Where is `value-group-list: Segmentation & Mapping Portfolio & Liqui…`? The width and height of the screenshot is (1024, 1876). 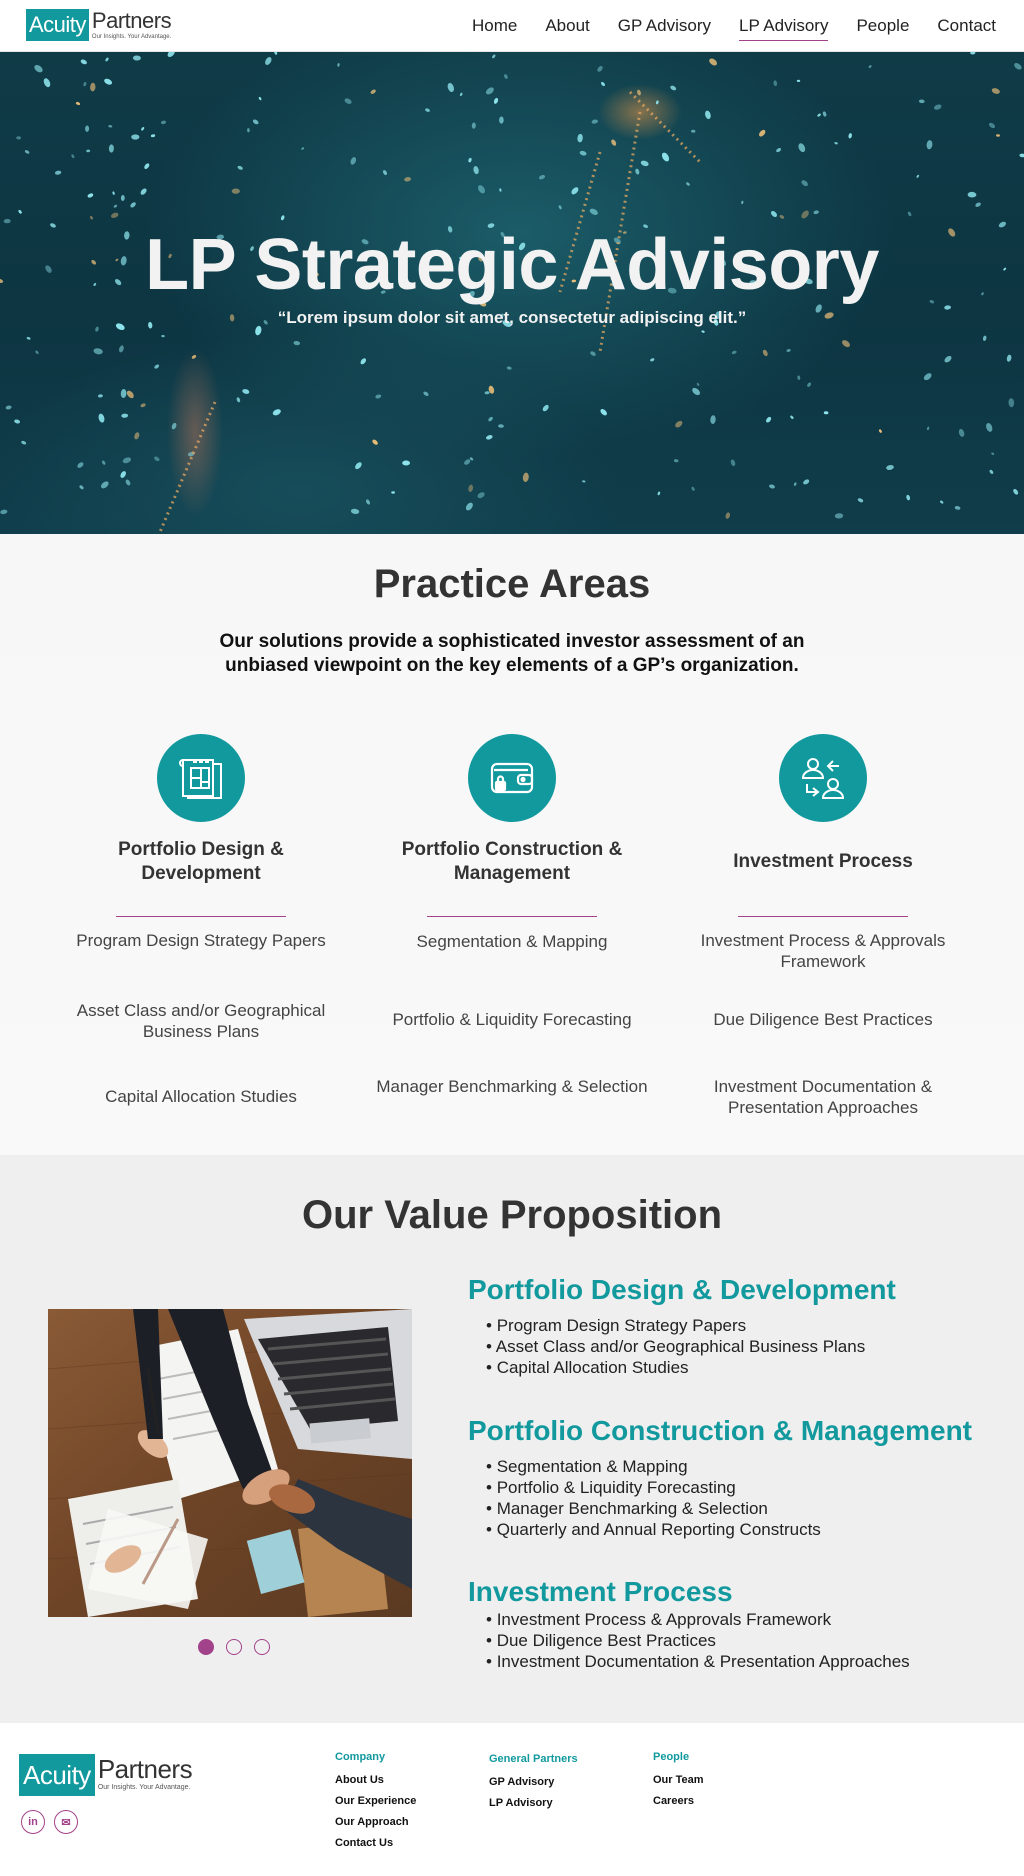
value-group-list: Segmentation & Mapping Portfolio & Liqui… is located at coordinates (747, 1498).